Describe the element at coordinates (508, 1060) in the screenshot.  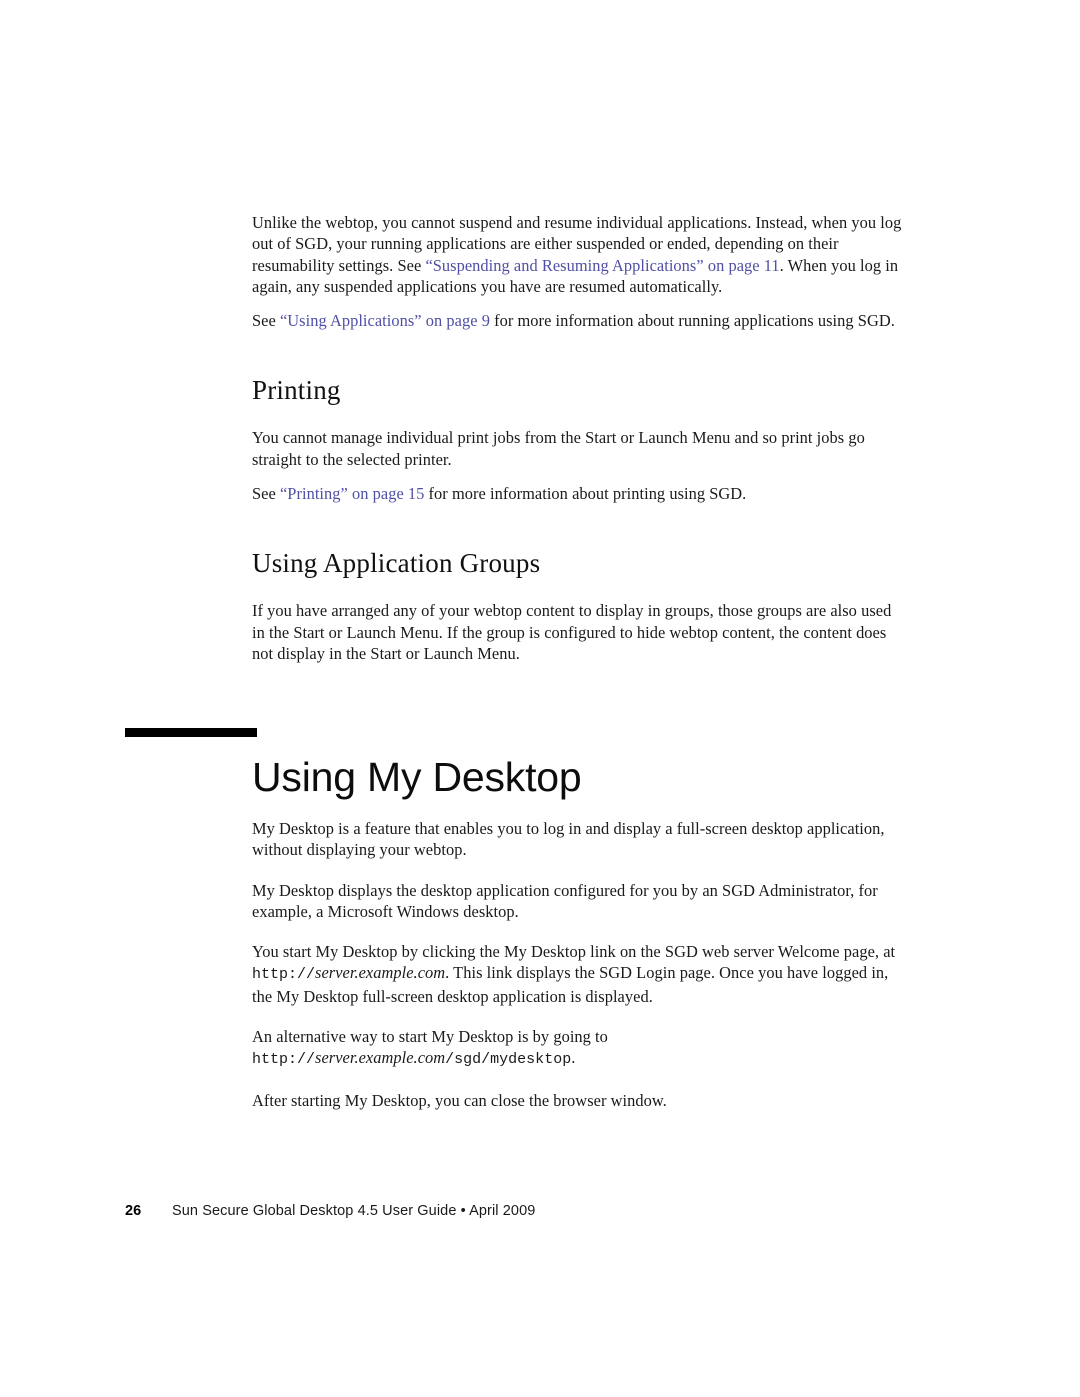
I see `url-path-mydesktop: /sgd/mydesktop` at that location.